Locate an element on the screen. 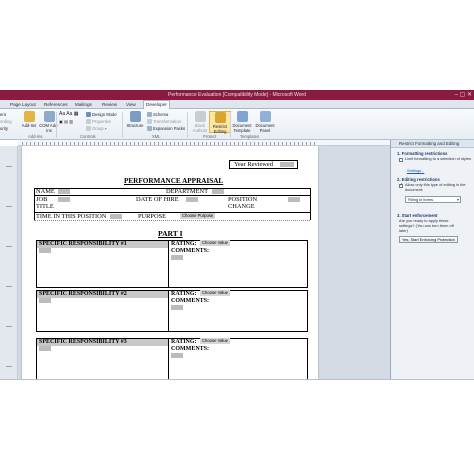 Image resolution: width=474 pixels, height=474 pixels. responsibility-3-field is located at coordinates (45, 348).